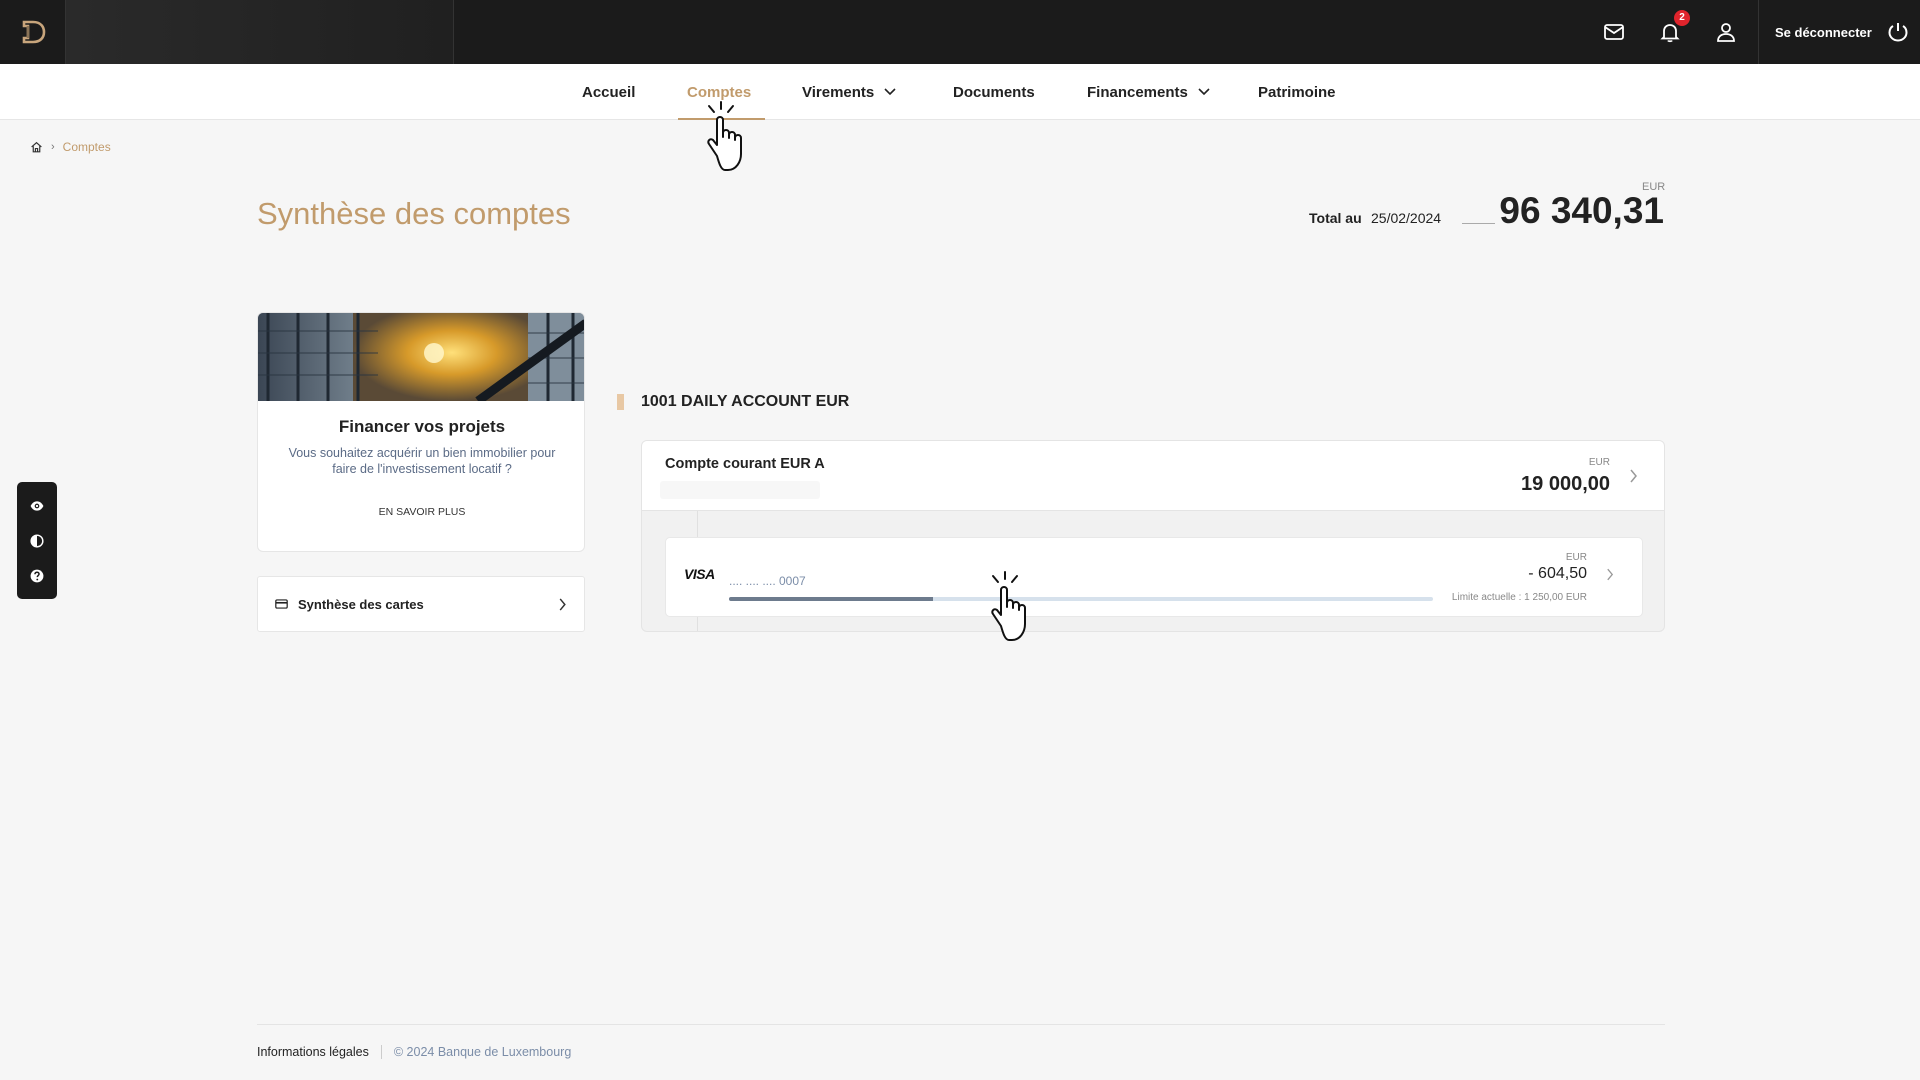 This screenshot has height=1080, width=1920. I want to click on nav-item-financements: Financements, so click(1148, 92).